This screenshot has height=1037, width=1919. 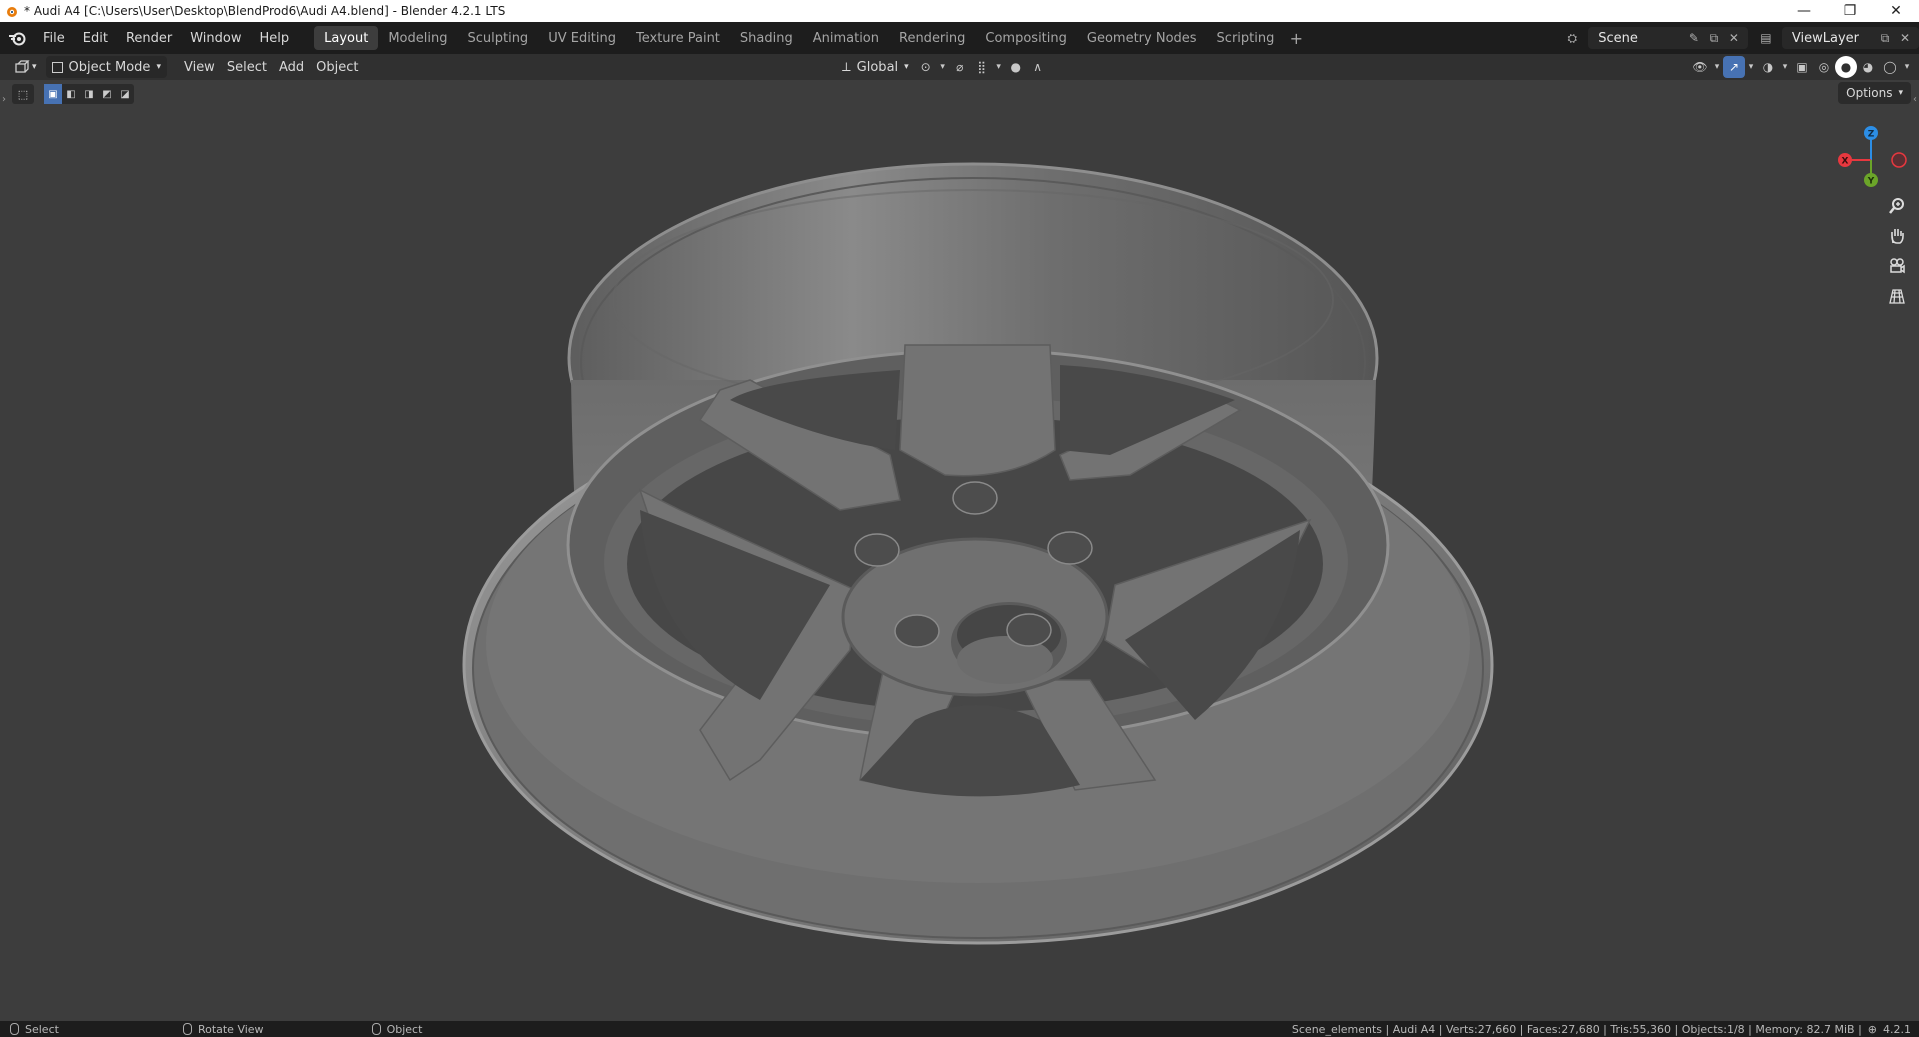 I want to click on camera-view-icon, so click(x=1897, y=266).